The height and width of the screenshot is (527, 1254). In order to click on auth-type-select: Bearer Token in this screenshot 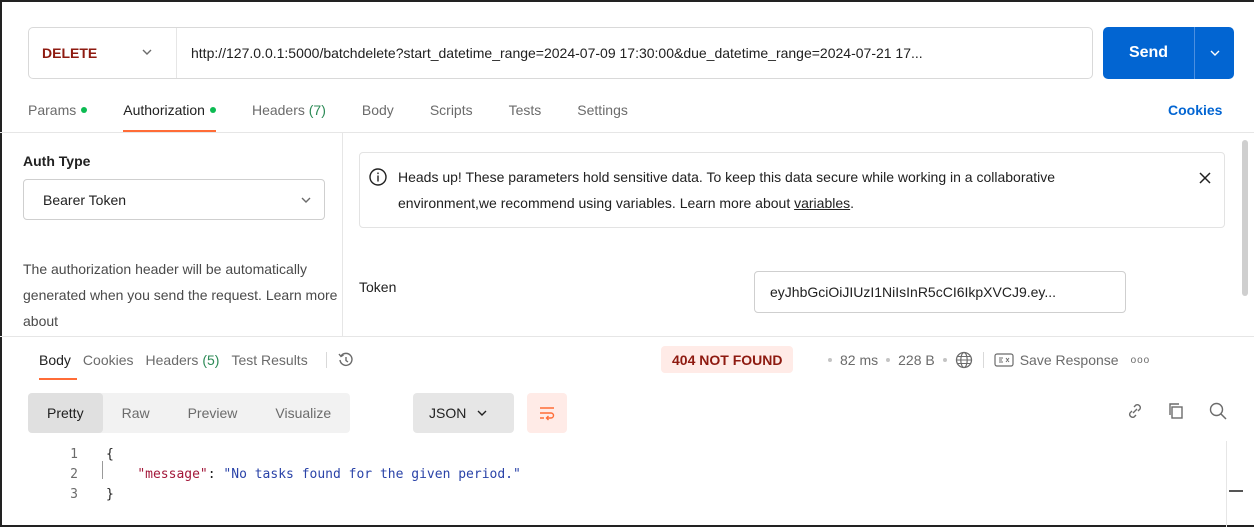, I will do `click(174, 199)`.